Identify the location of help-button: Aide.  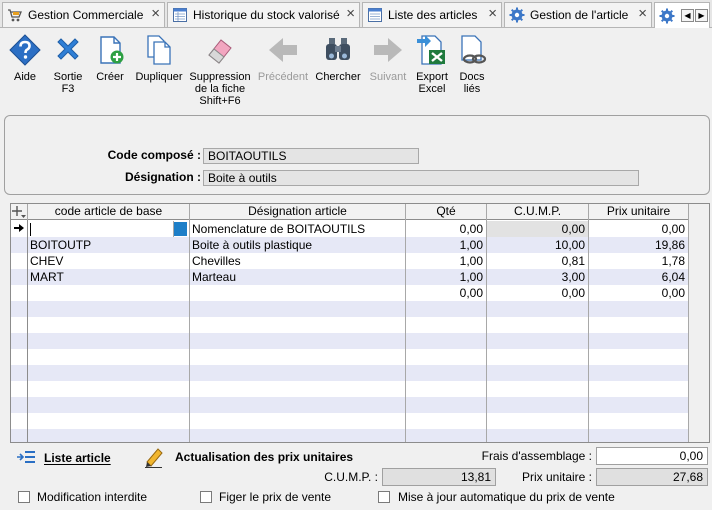
(25, 58).